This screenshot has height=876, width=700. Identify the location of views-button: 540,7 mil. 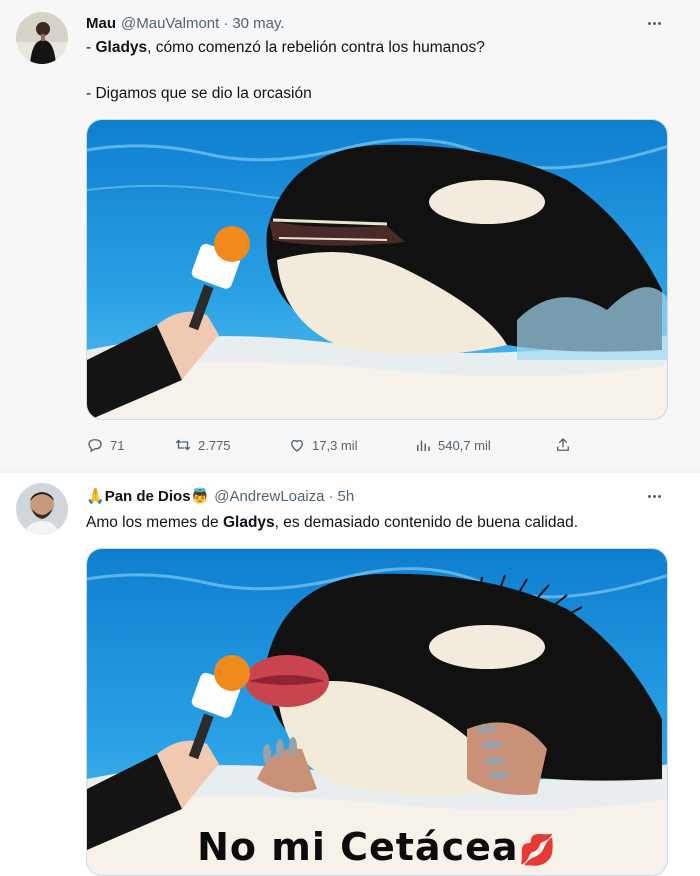
(452, 445).